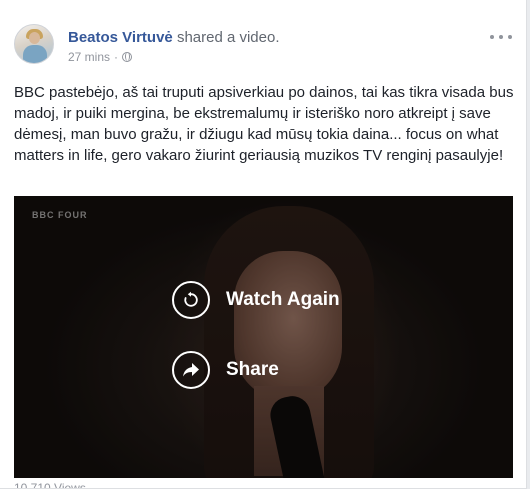  Describe the element at coordinates (89, 57) in the screenshot. I see `timestamp-link: 27 mins` at that location.